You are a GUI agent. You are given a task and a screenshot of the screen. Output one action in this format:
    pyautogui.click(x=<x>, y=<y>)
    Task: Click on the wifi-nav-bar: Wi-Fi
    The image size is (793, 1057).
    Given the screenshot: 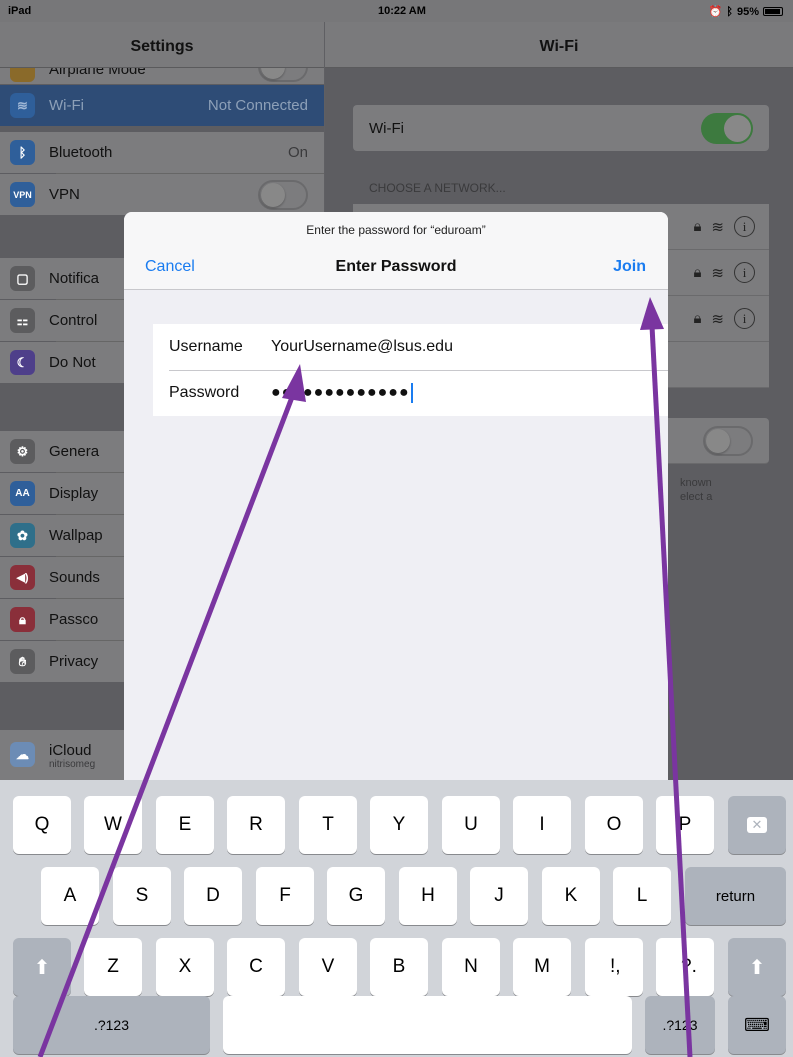 What is the action you would take?
    pyautogui.click(x=559, y=45)
    